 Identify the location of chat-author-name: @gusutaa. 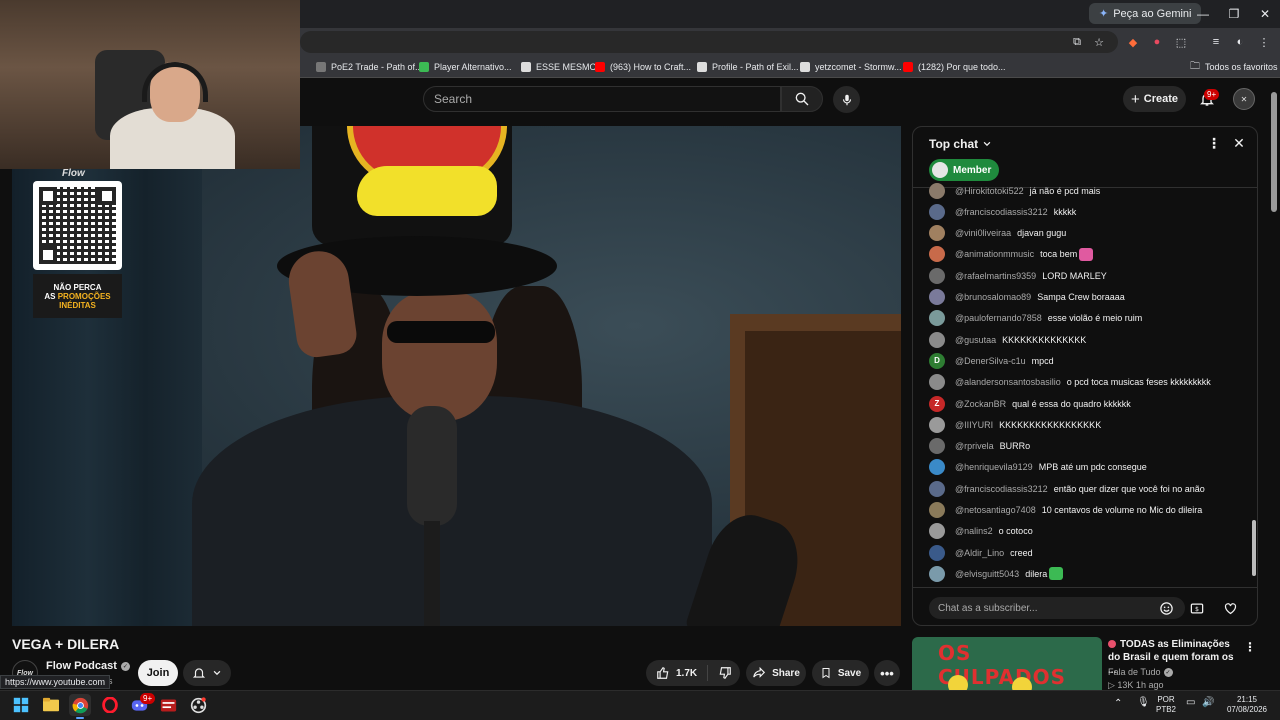
(975, 340).